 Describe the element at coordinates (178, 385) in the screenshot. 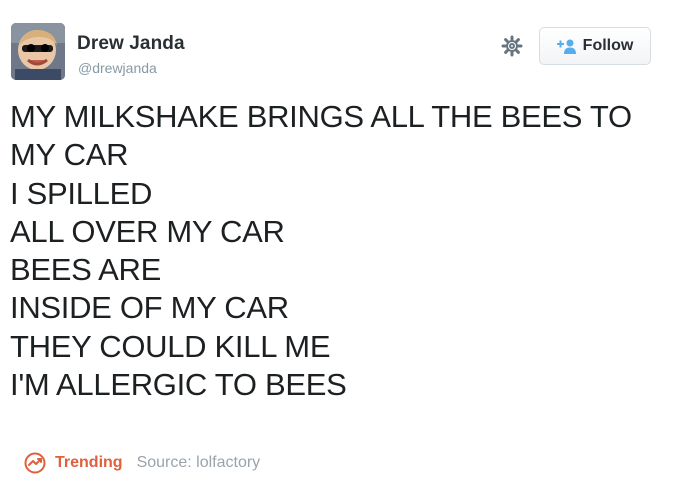

I see `tweet-line: I'M ALLERGIC TO BEES` at that location.